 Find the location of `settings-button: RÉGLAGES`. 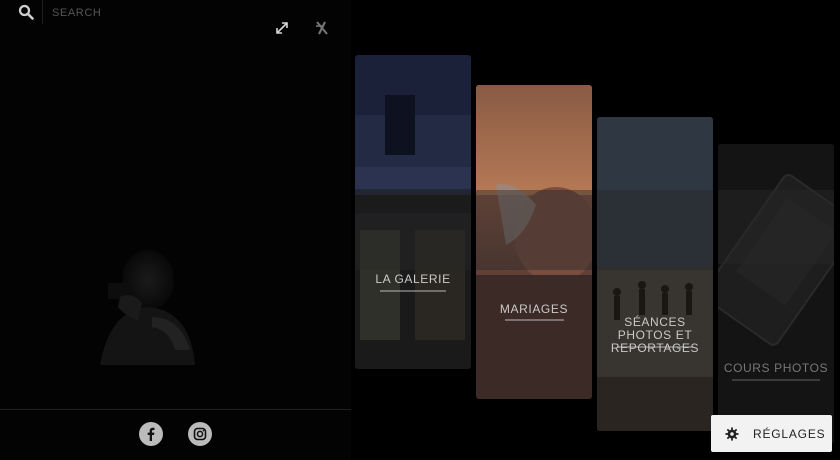

settings-button: RÉGLAGES is located at coordinates (771, 433).